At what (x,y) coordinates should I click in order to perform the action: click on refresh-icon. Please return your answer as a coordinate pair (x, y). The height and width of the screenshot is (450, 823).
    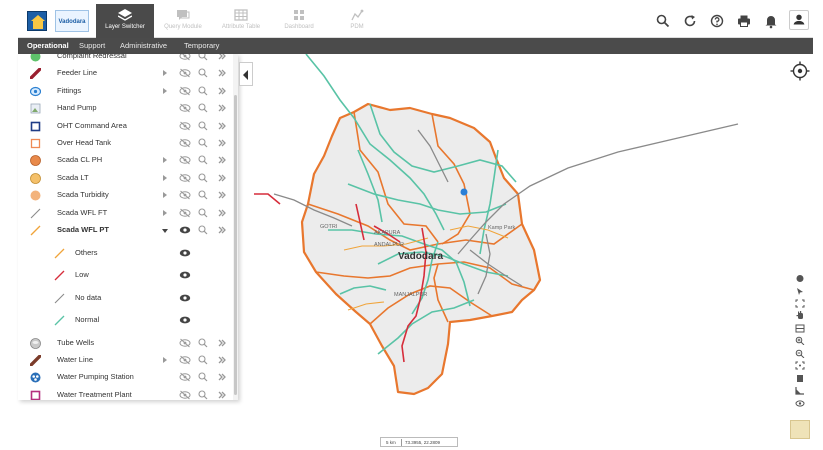
    Looking at the image, I should click on (690, 21).